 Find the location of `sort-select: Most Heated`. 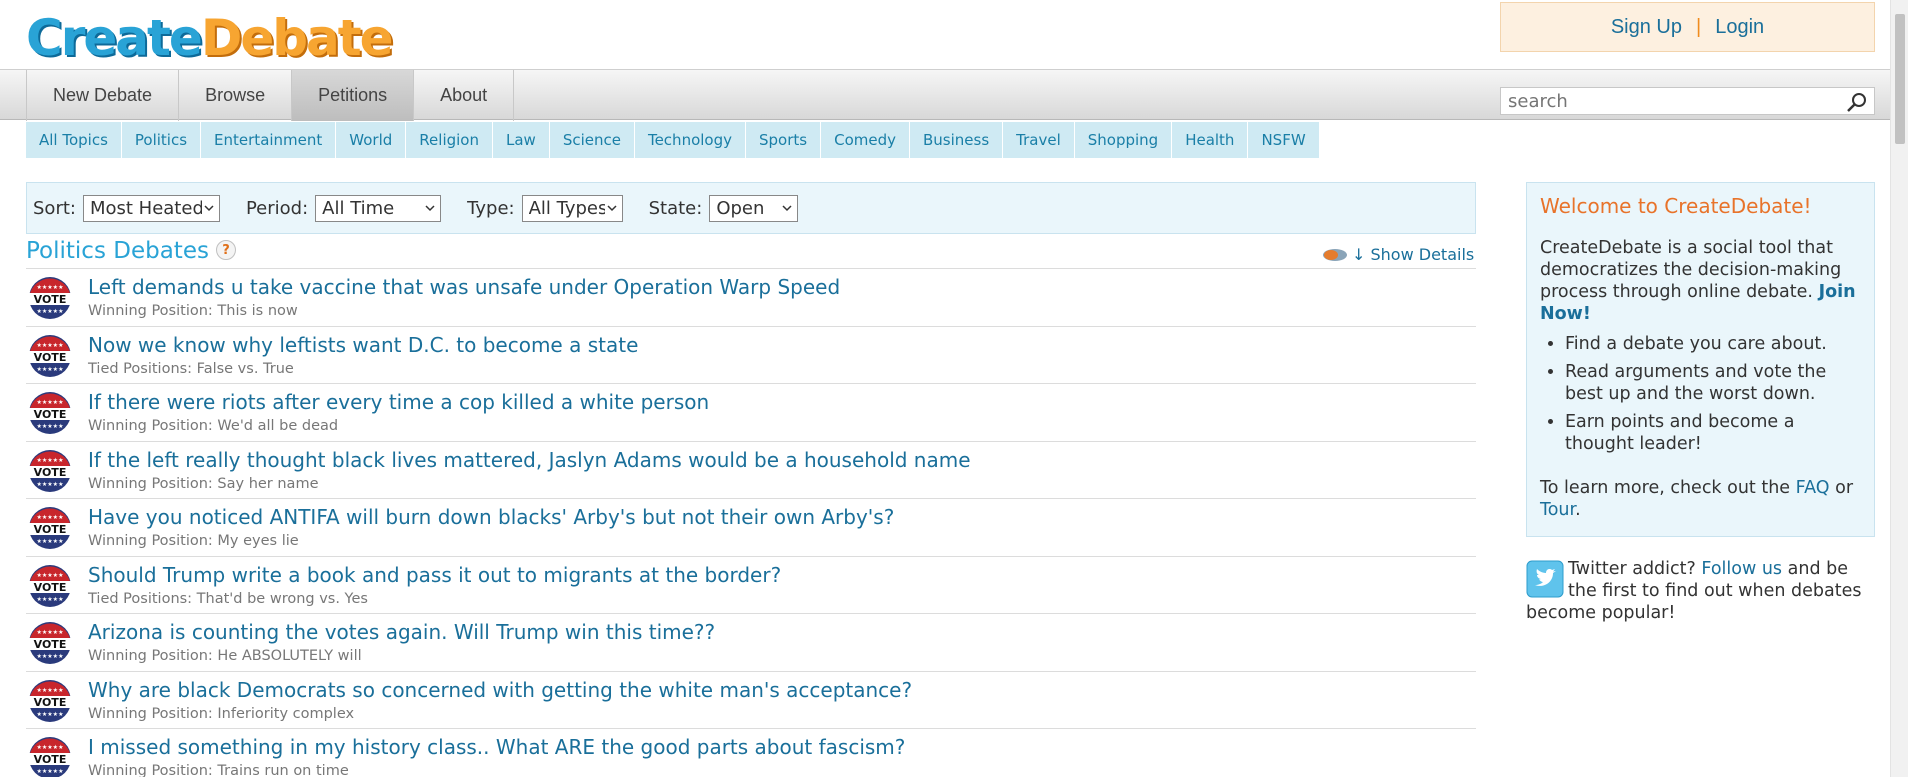

sort-select: Most Heated is located at coordinates (151, 208).